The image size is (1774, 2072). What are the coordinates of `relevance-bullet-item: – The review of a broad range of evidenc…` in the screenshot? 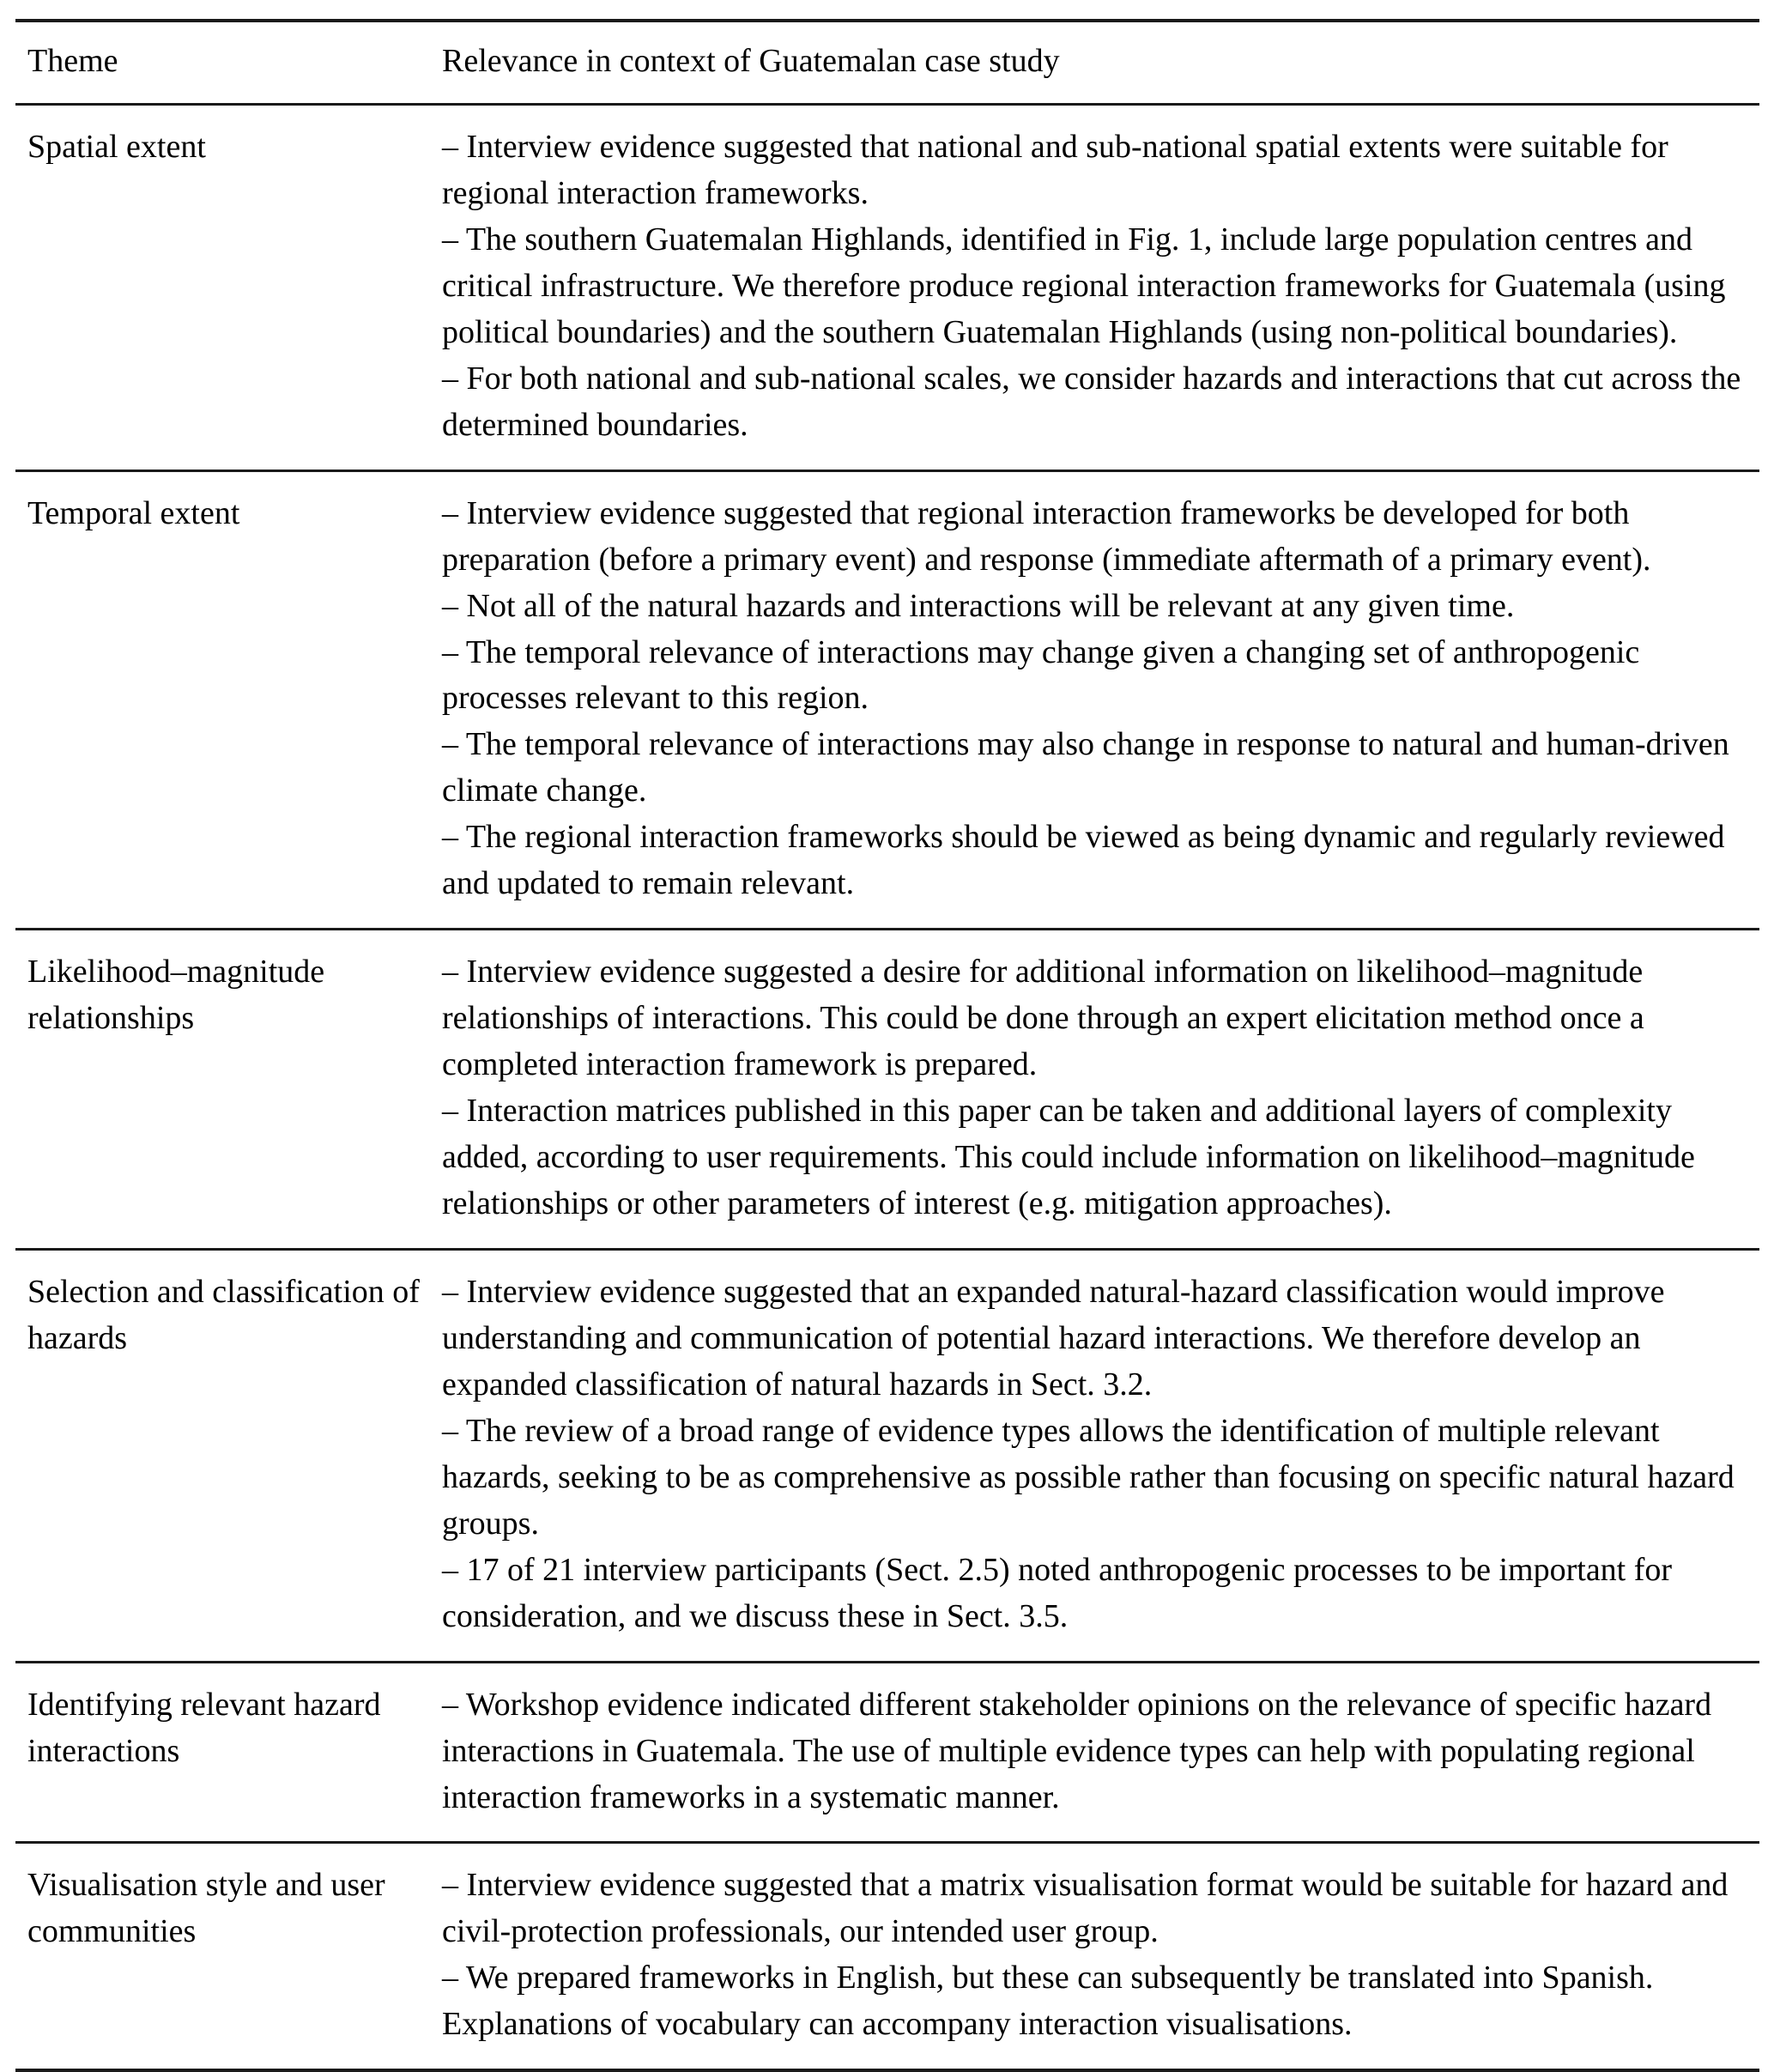 It's located at (1088, 1477).